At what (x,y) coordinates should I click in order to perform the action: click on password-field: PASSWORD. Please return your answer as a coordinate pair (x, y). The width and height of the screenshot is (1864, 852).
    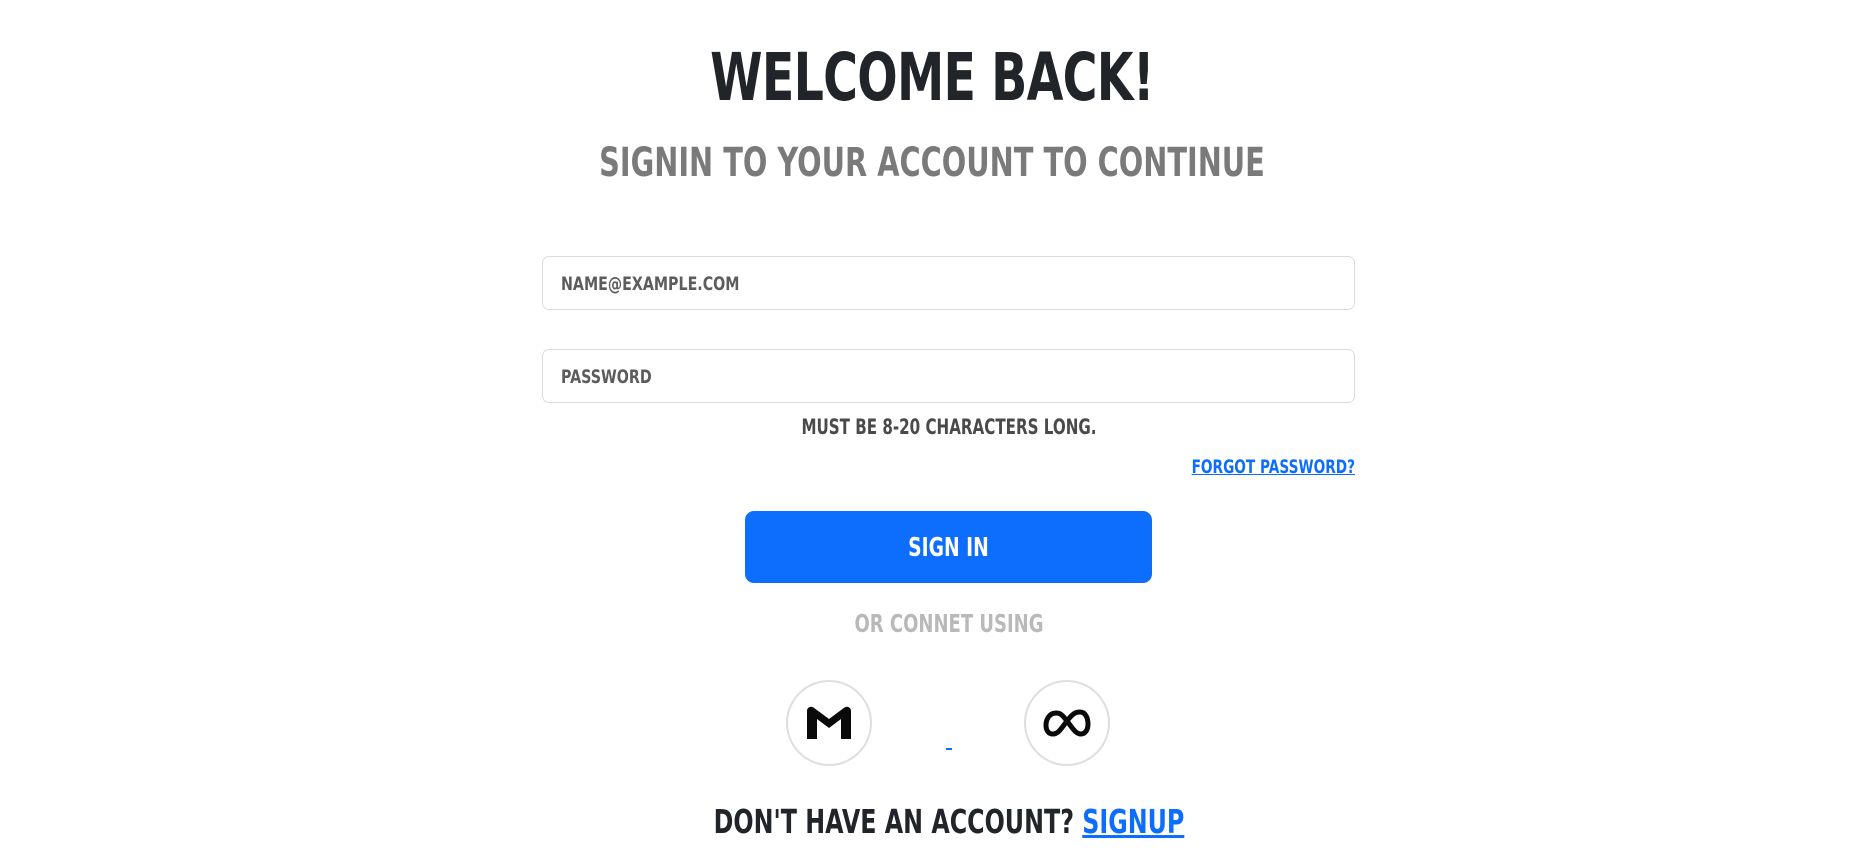
    Looking at the image, I should click on (948, 376).